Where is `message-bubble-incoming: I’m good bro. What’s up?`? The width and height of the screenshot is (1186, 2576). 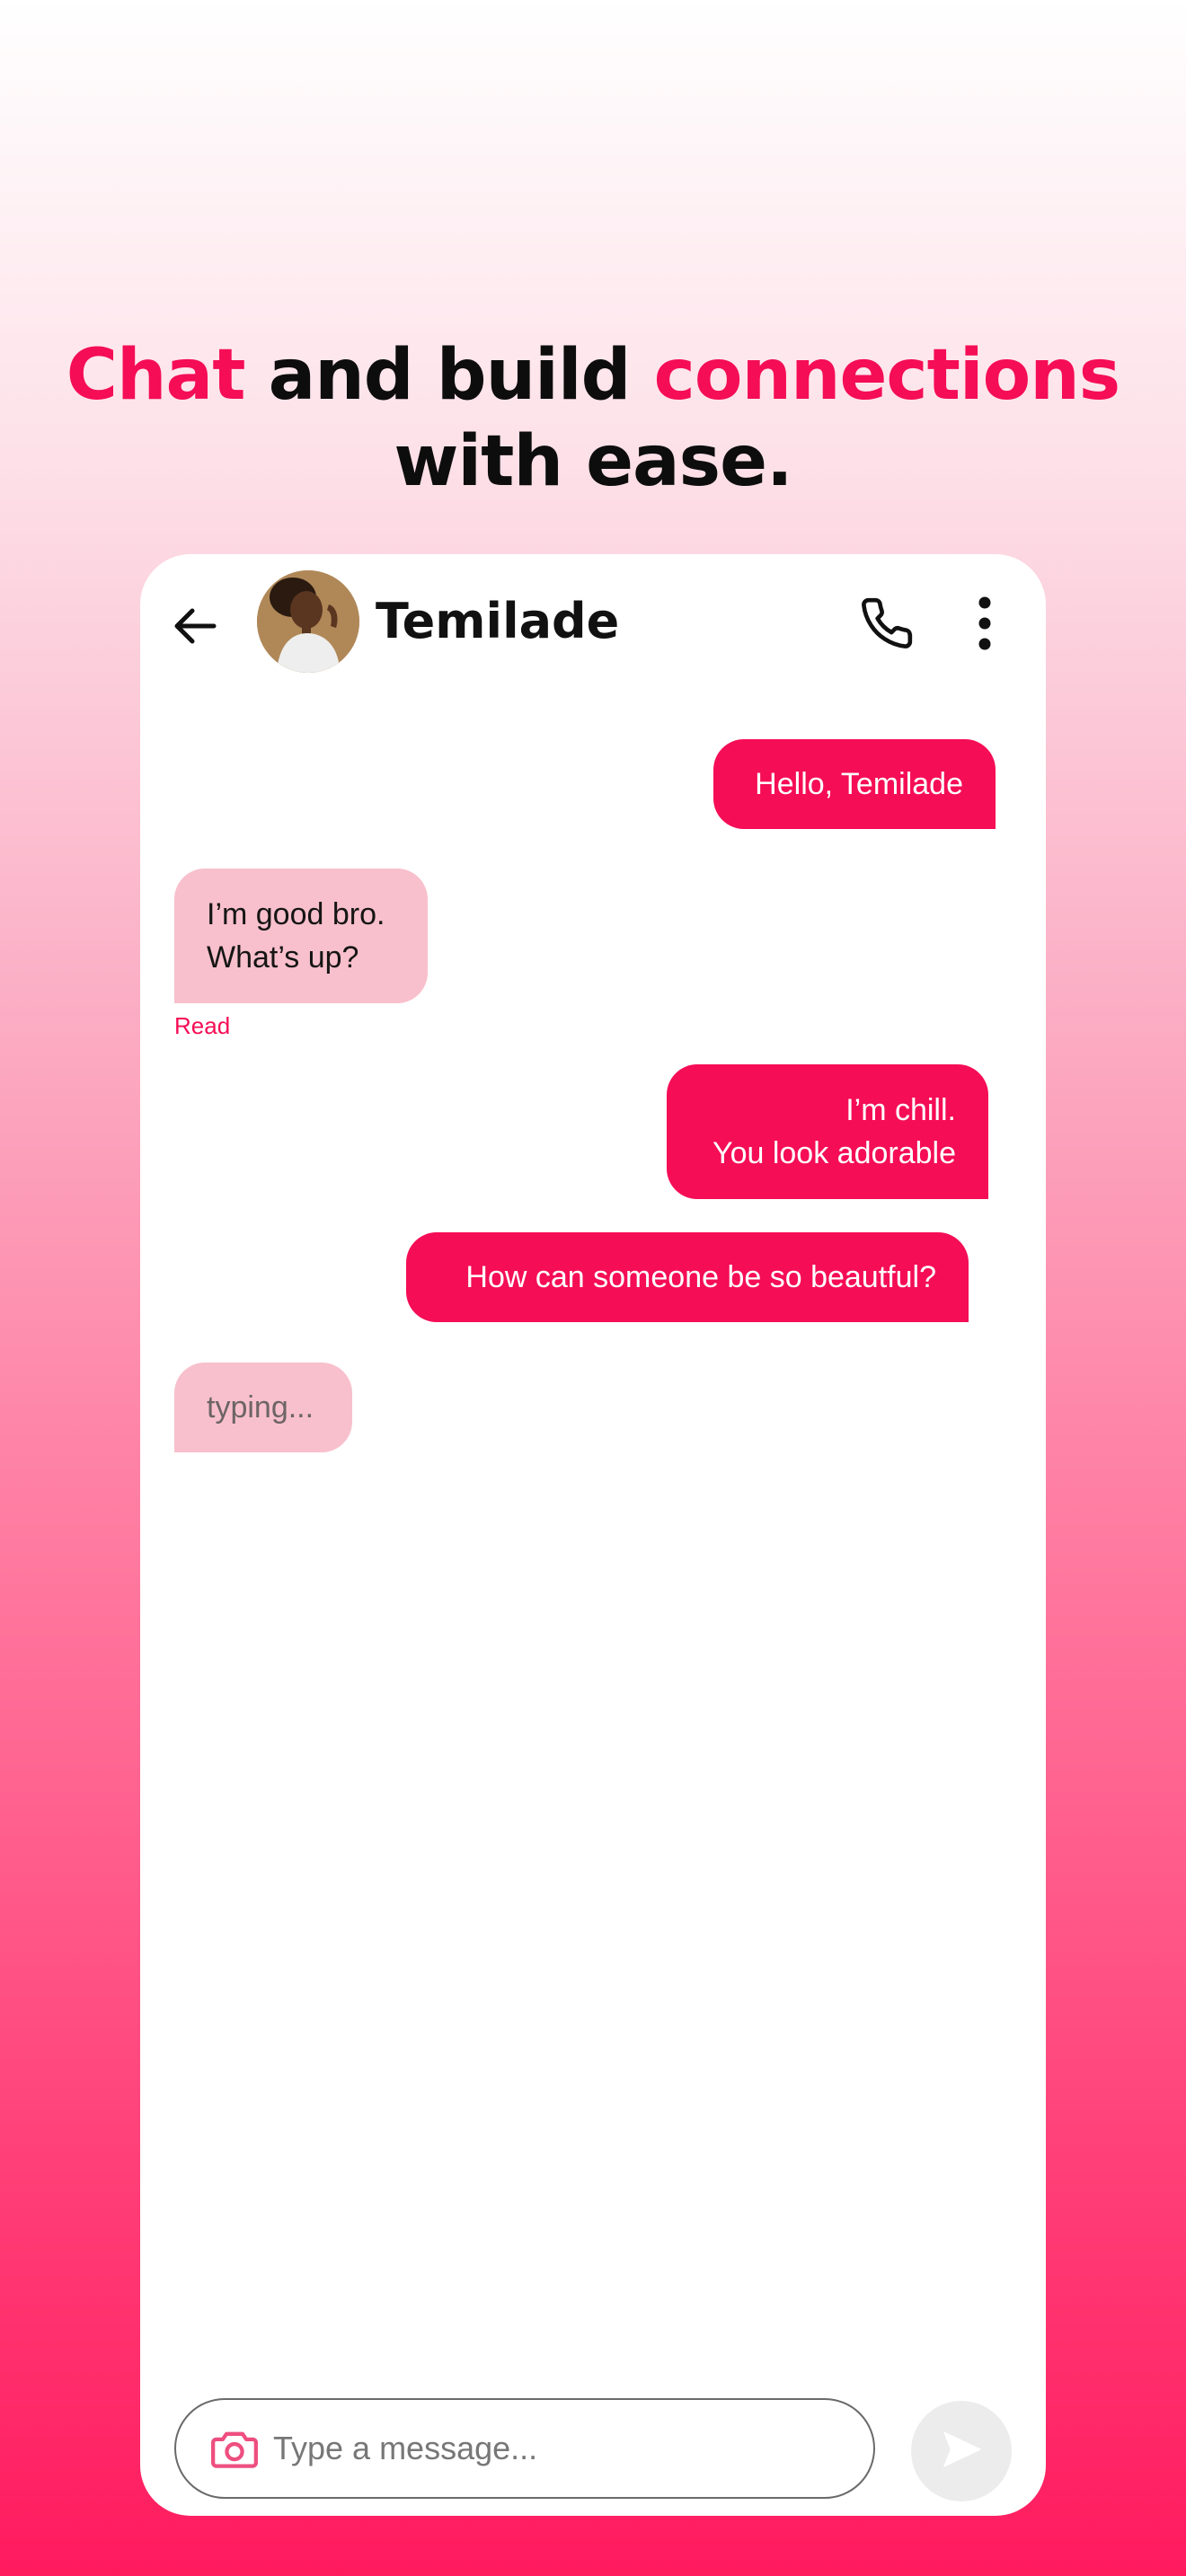
message-bubble-incoming: I’m good bro. What’s up? is located at coordinates (301, 936).